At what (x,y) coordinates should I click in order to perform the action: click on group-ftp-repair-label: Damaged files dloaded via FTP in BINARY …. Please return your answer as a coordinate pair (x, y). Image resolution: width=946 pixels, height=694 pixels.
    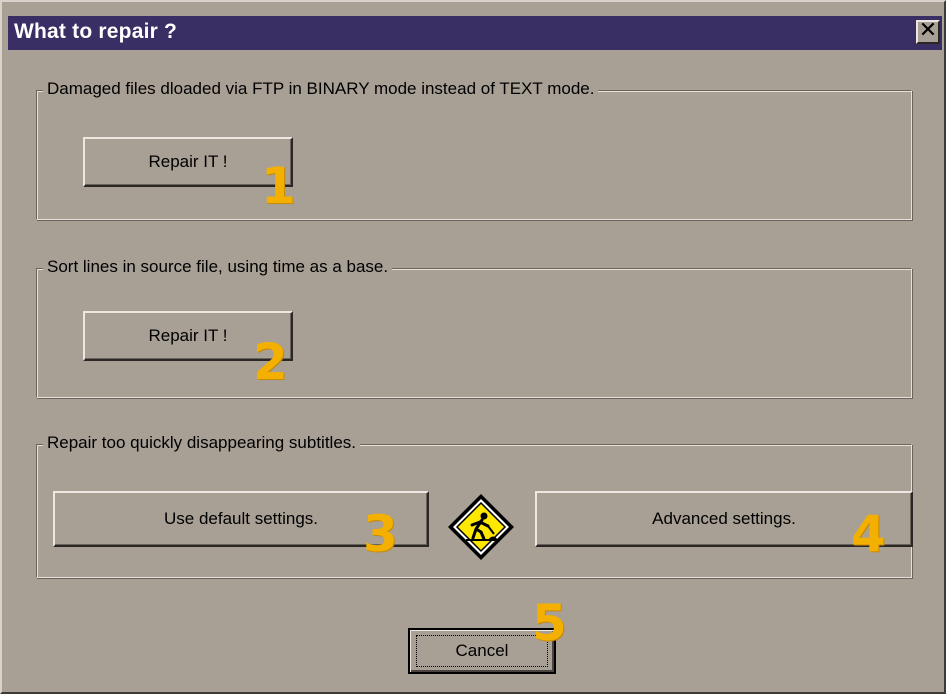
    Looking at the image, I should click on (321, 89).